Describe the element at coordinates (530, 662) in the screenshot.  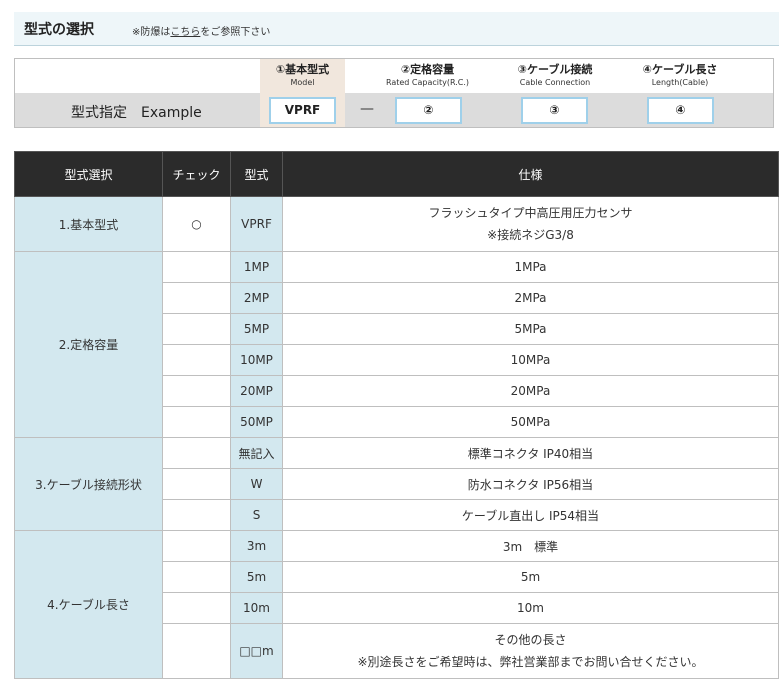
I see `spec-note: ※別途長さをご希望時は、弊社営業部までお問い合せください。` at that location.